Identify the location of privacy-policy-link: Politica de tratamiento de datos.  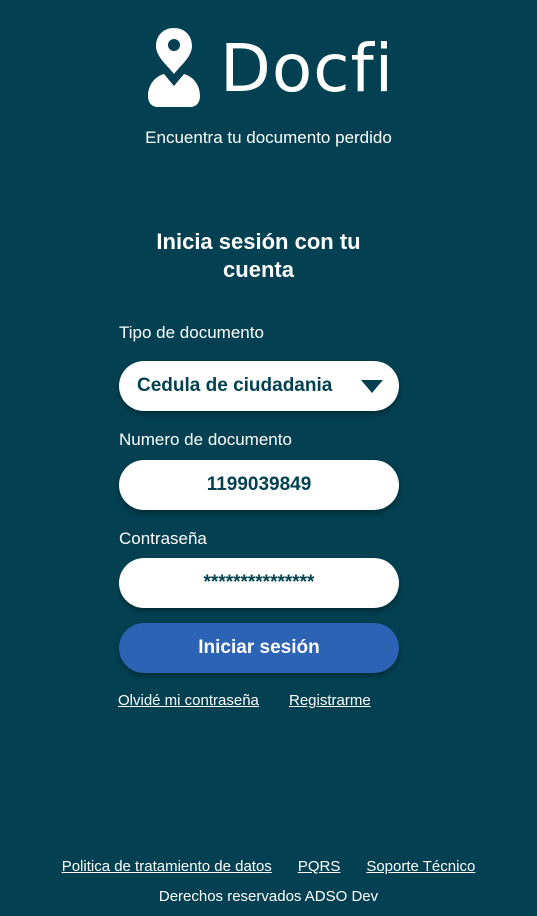
(167, 866).